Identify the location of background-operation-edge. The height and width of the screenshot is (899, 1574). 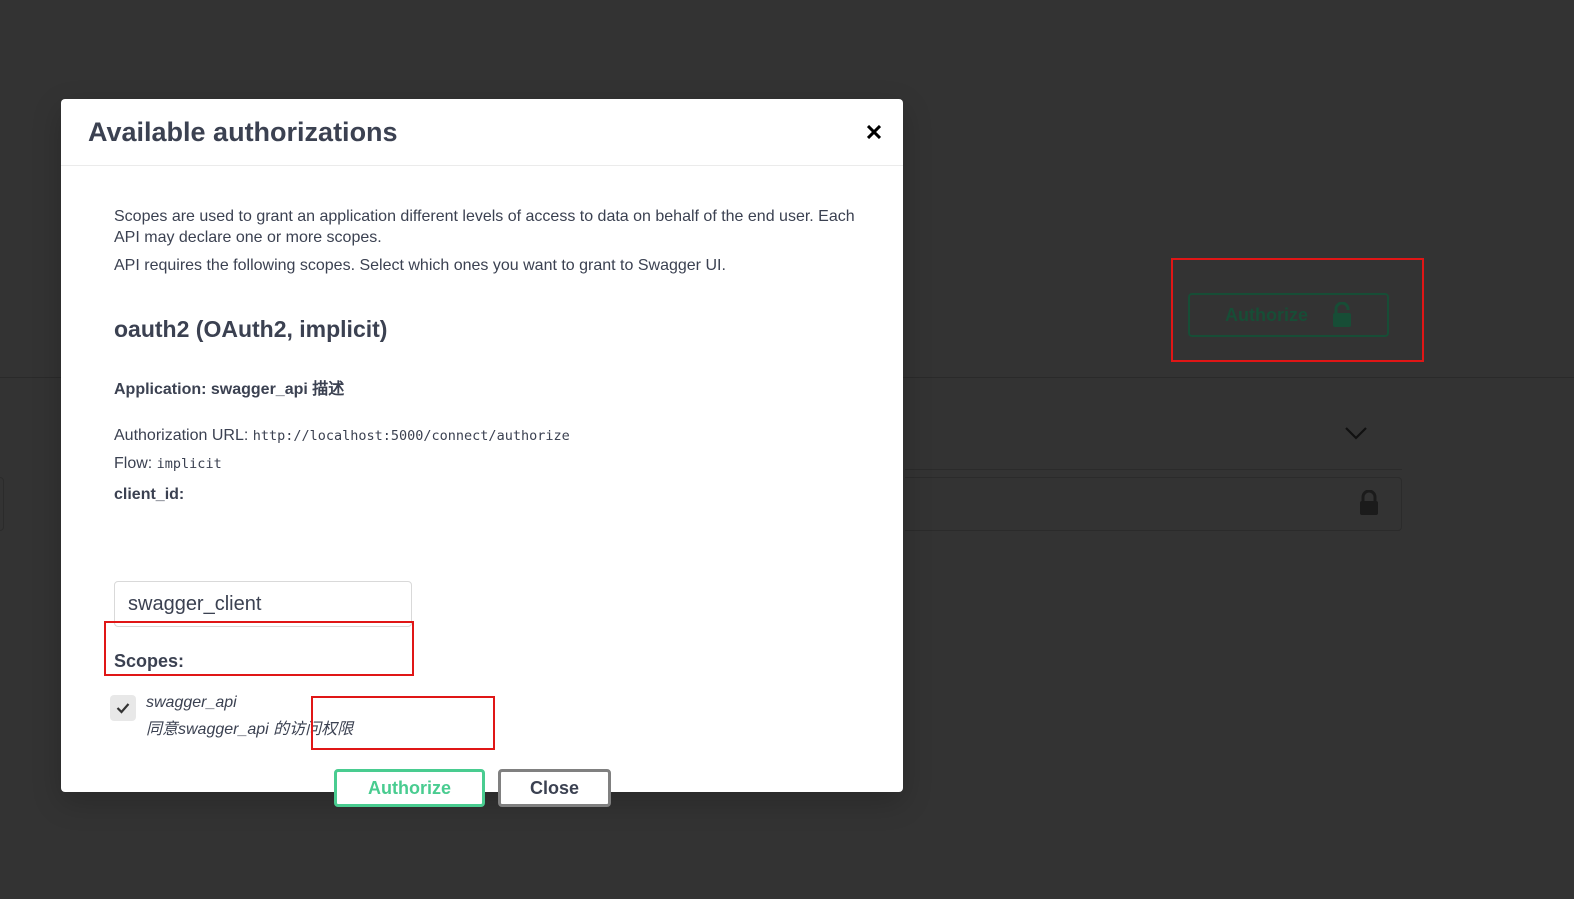
(2, 504).